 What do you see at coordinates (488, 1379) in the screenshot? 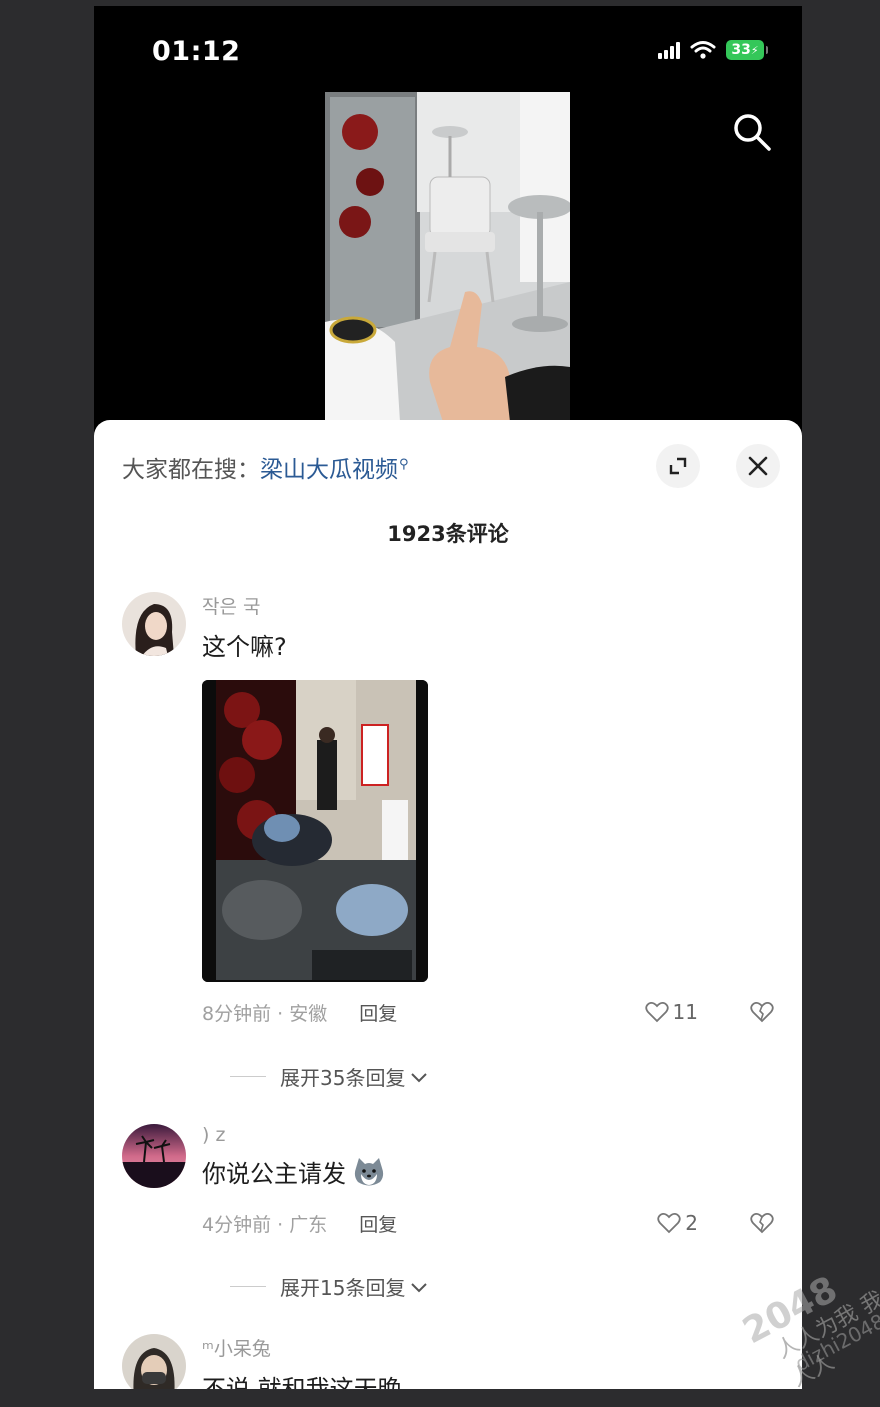
I see `comment-text: 不说 就和我这天晚` at bounding box center [488, 1379].